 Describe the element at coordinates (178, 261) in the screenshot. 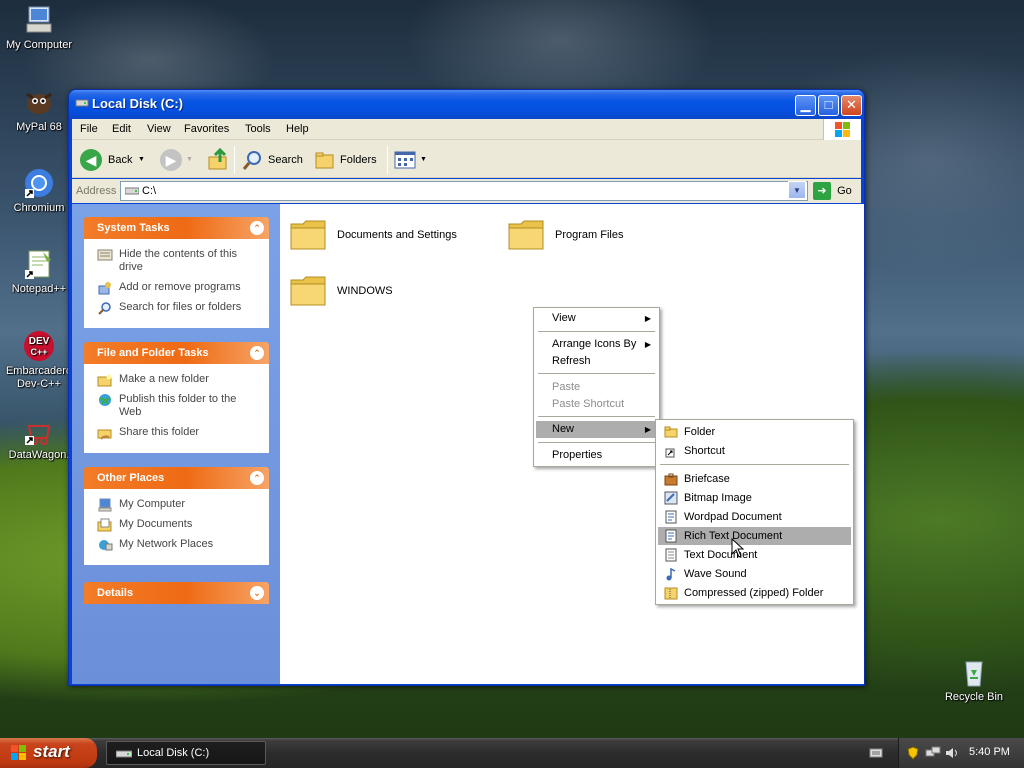

I see `task-link: Hide the contents of this drive` at that location.